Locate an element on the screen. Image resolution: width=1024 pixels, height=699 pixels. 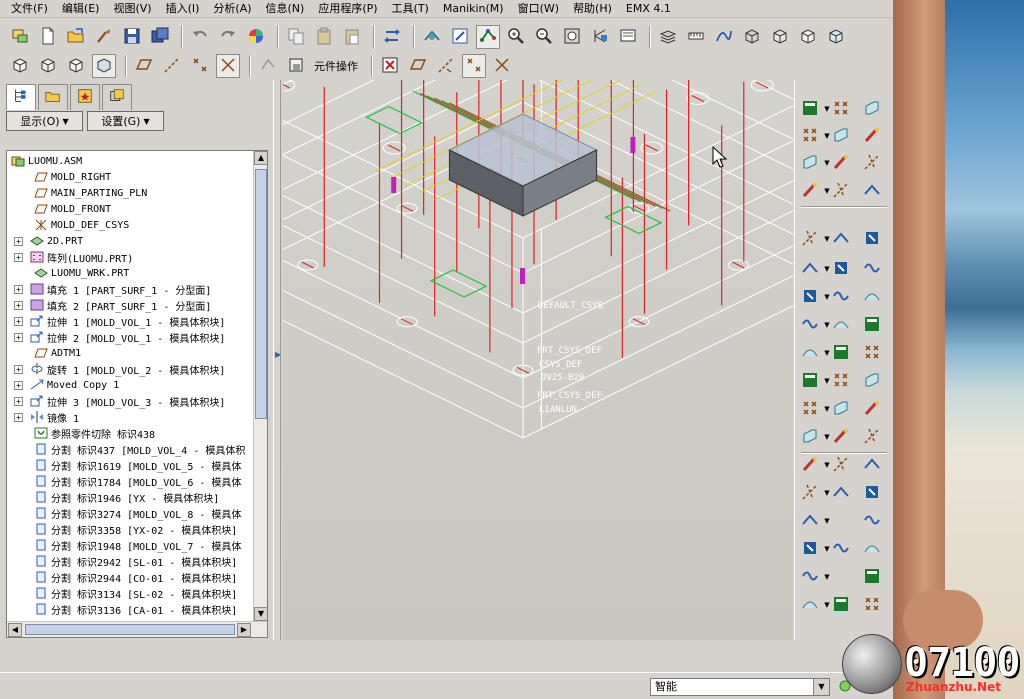
menu-item: 工具(T) is located at coordinates (410, 9).